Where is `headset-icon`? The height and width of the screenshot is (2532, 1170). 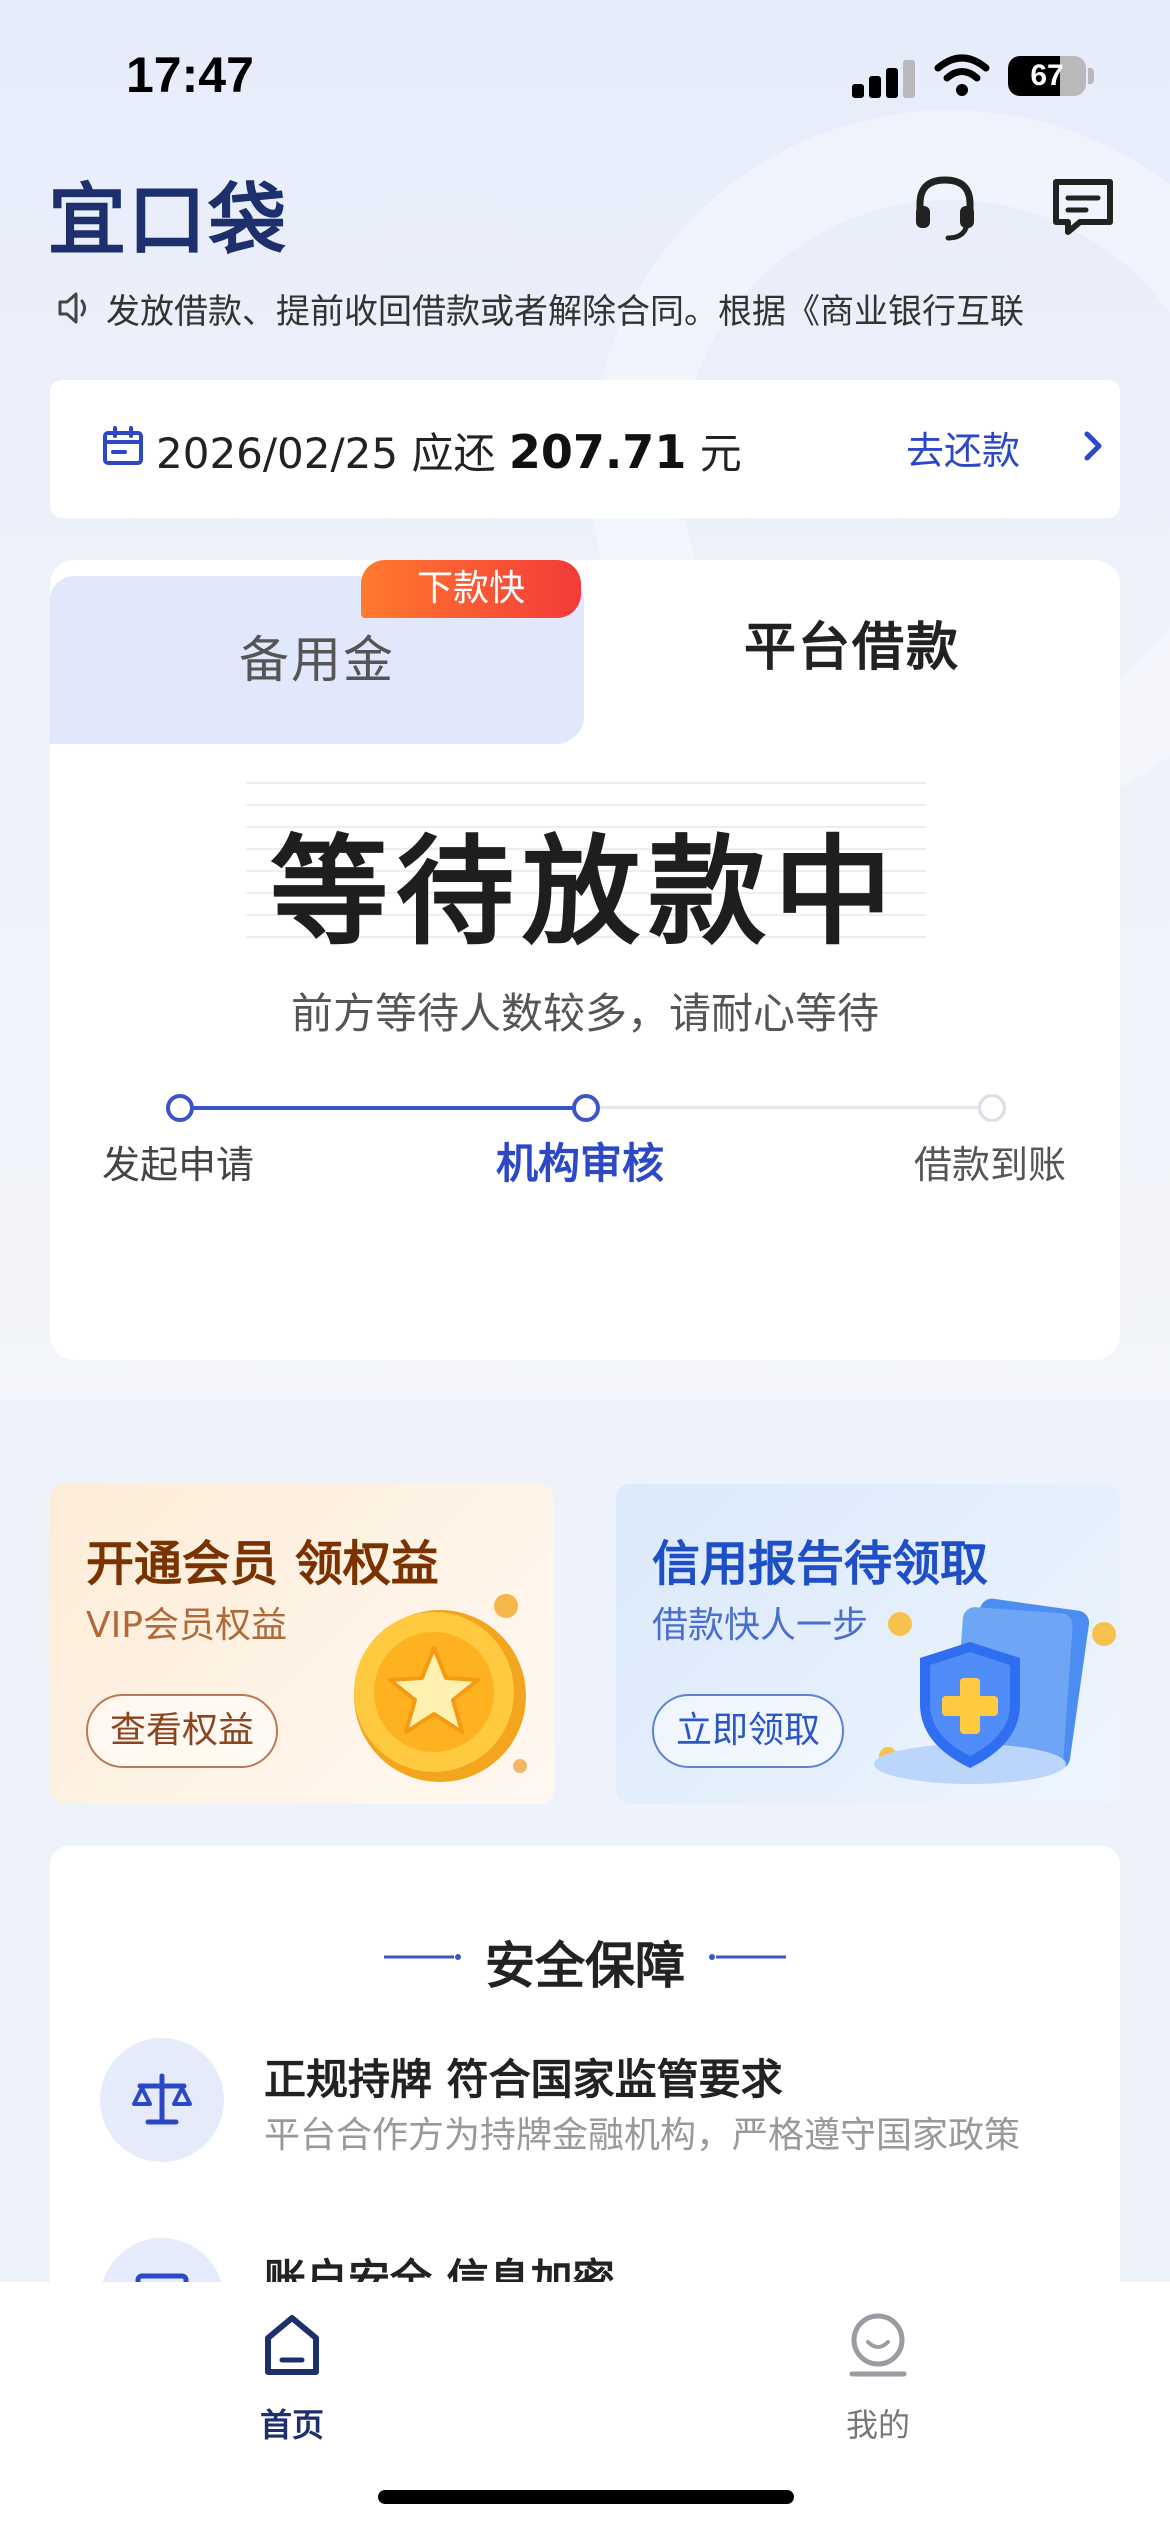 headset-icon is located at coordinates (945, 207).